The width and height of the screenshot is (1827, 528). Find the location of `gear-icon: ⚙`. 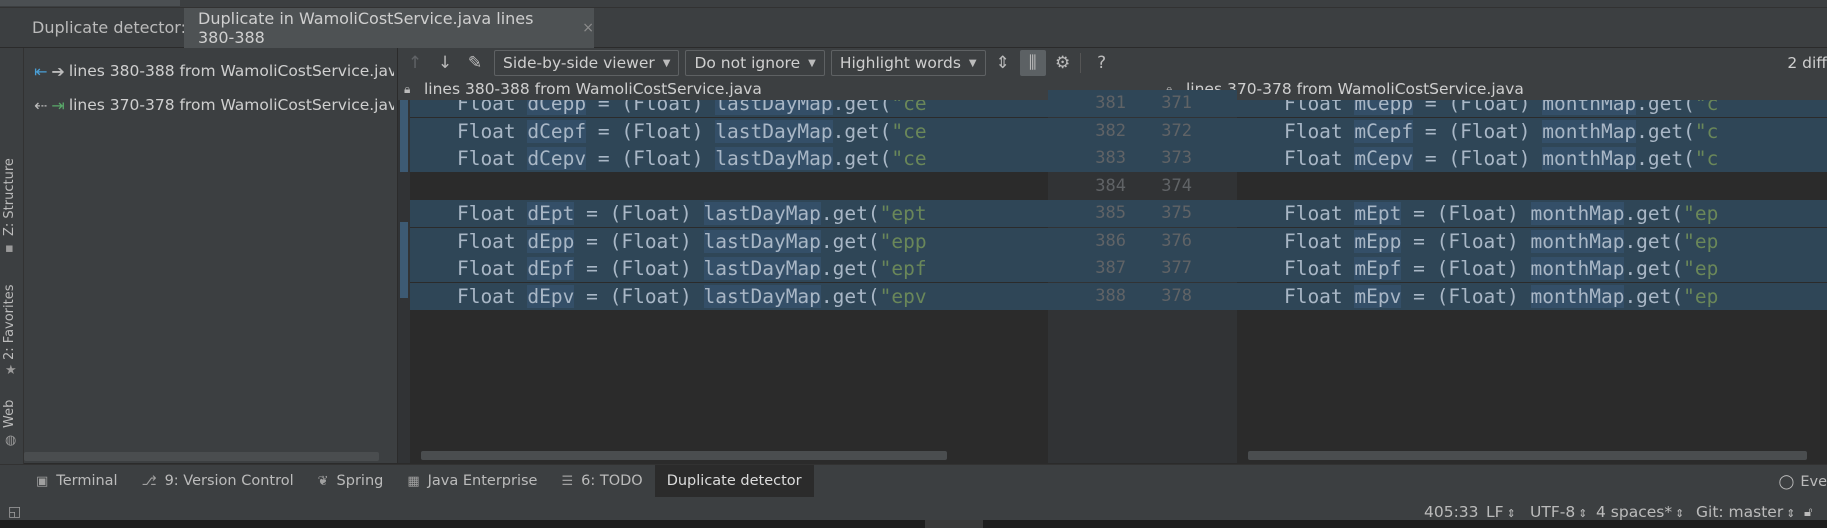

gear-icon: ⚙ is located at coordinates (1063, 63).